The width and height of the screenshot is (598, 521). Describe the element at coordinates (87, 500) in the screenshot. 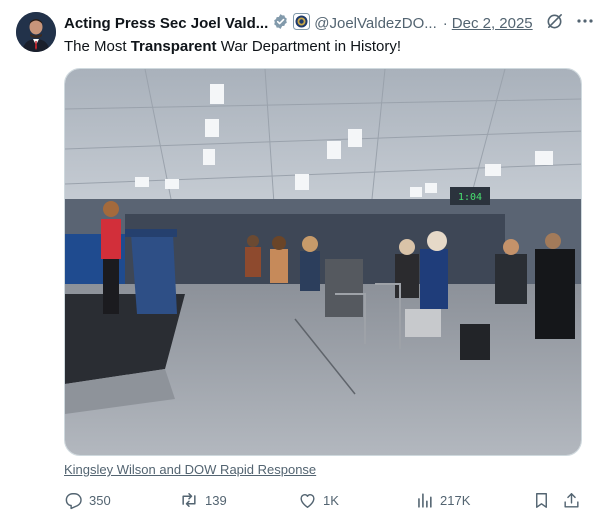

I see `reply-button: 350` at that location.